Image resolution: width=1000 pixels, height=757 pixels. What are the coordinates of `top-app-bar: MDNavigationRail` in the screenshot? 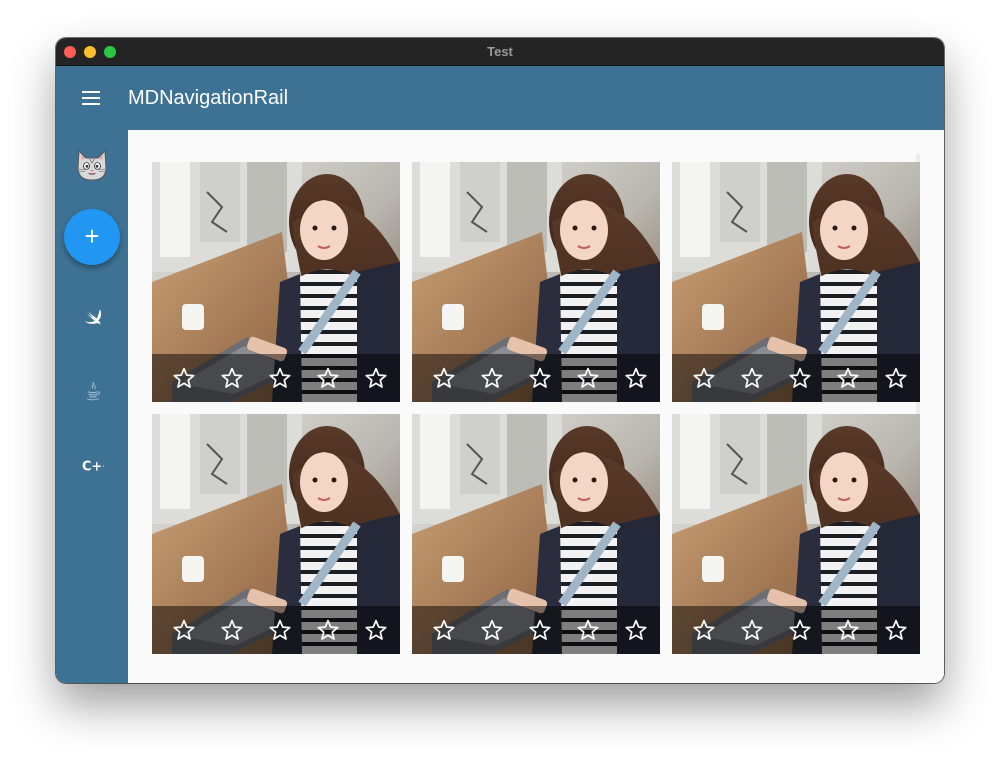 It's located at (500, 98).